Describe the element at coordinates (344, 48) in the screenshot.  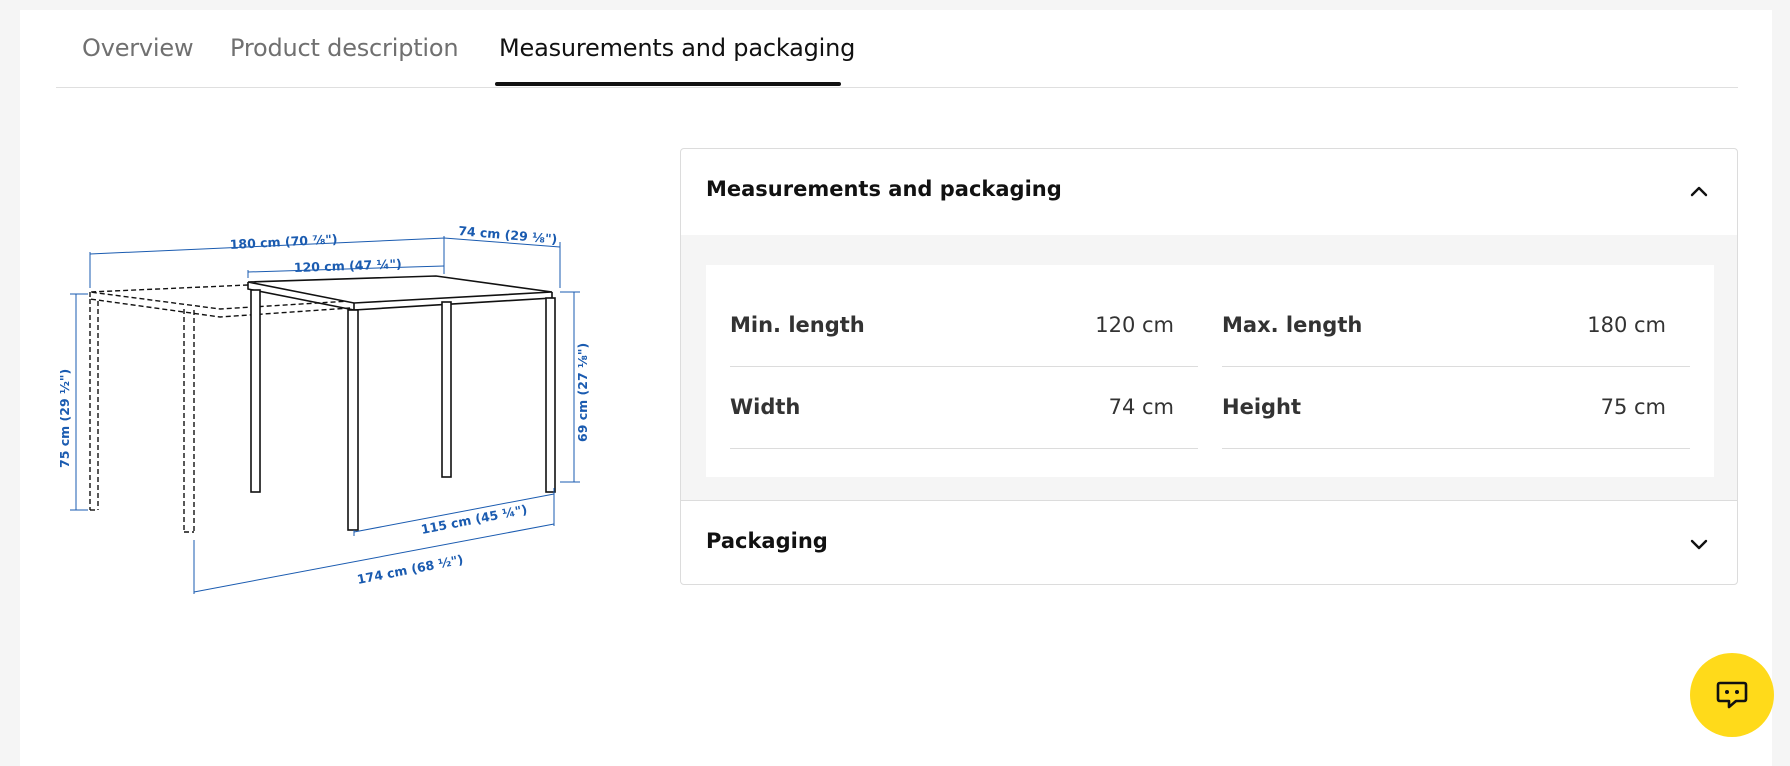
I see `tab-product-description: Product description` at that location.